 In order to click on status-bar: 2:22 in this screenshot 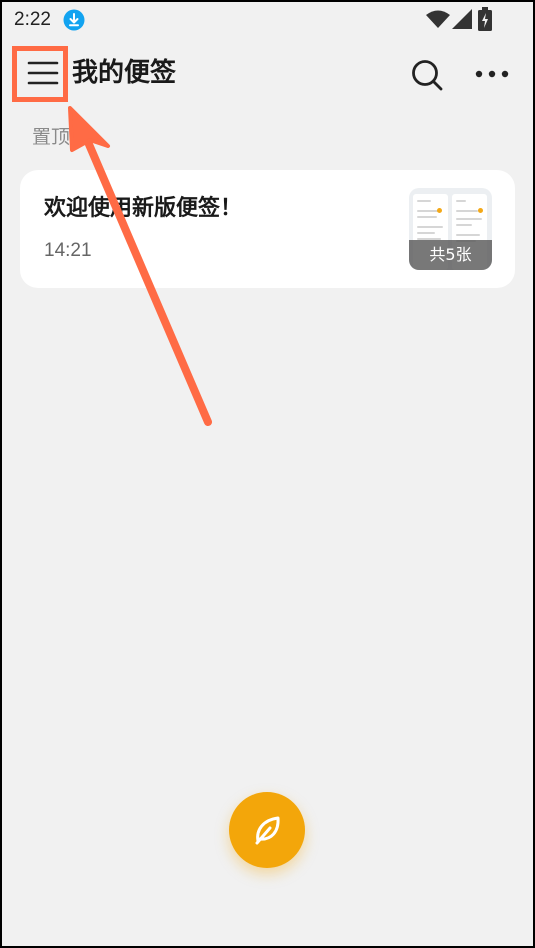, I will do `click(267, 20)`.